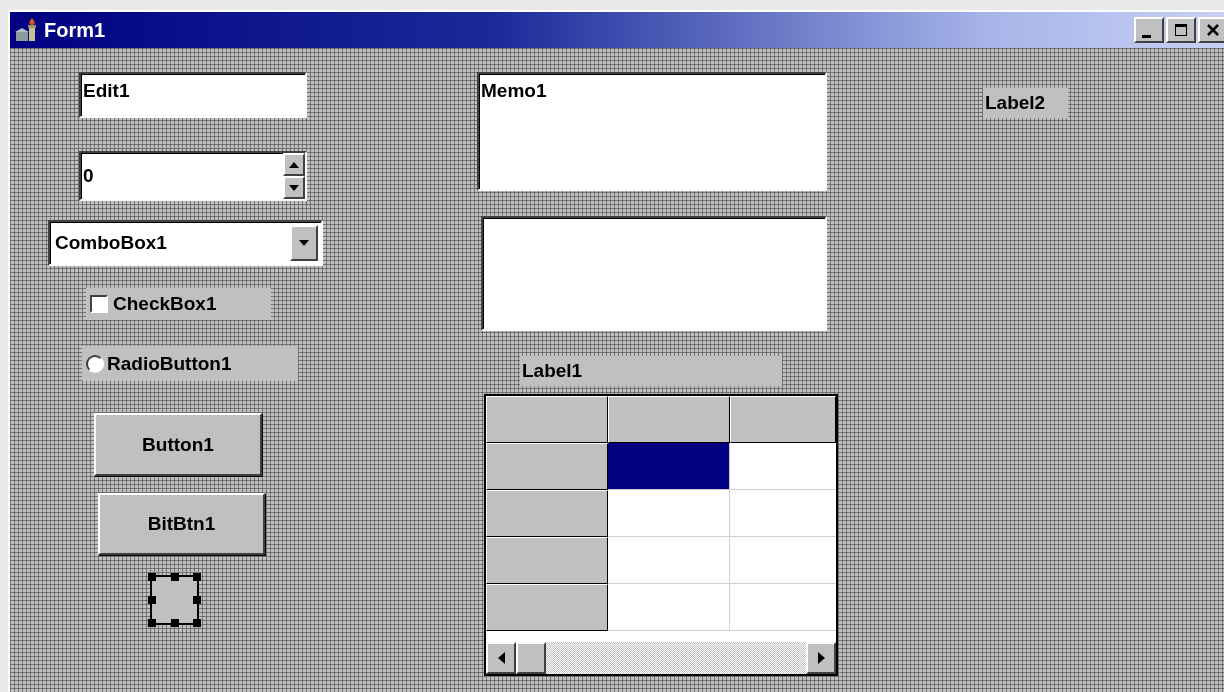  What do you see at coordinates (531, 658) in the screenshot?
I see `scroll-thumb` at bounding box center [531, 658].